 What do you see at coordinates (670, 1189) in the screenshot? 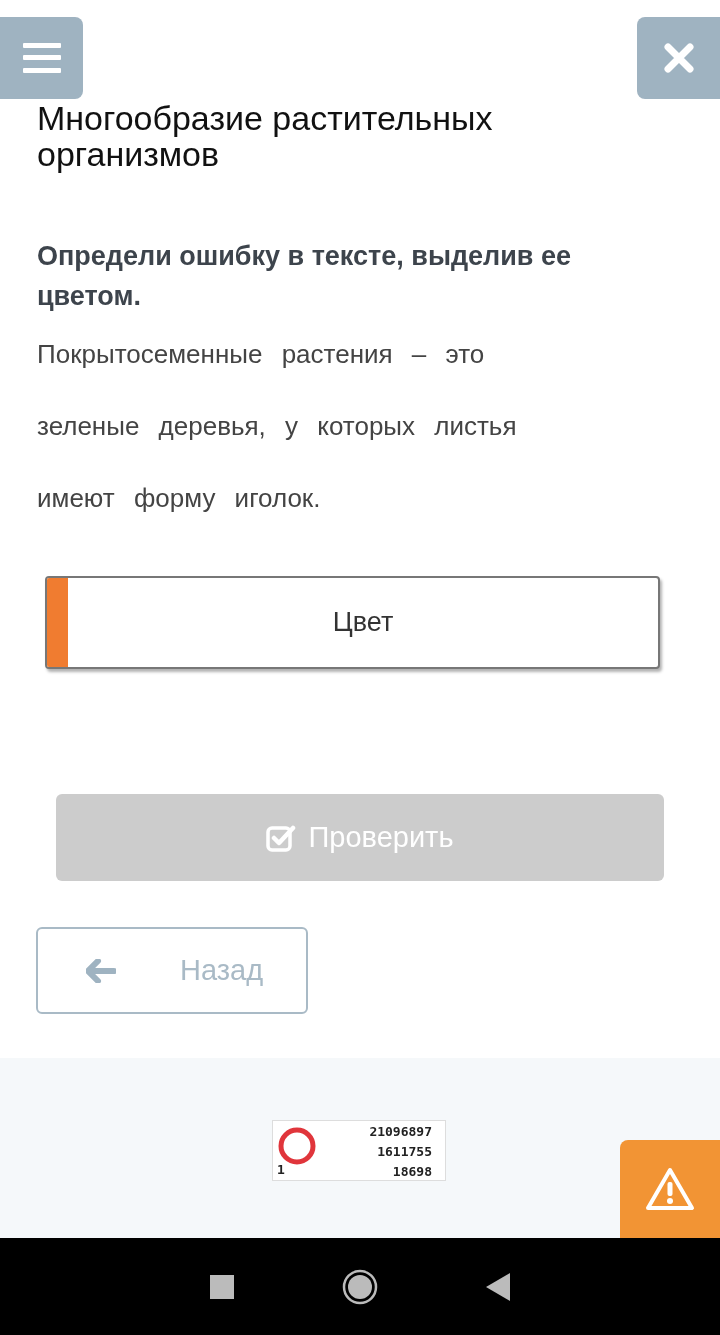
I see `warning-icon` at bounding box center [670, 1189].